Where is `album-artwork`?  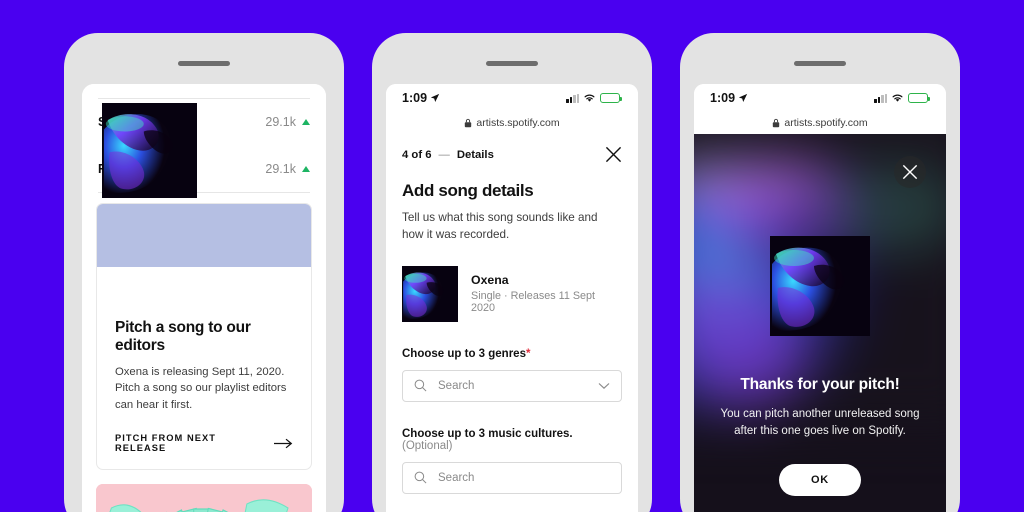 album-artwork is located at coordinates (820, 286).